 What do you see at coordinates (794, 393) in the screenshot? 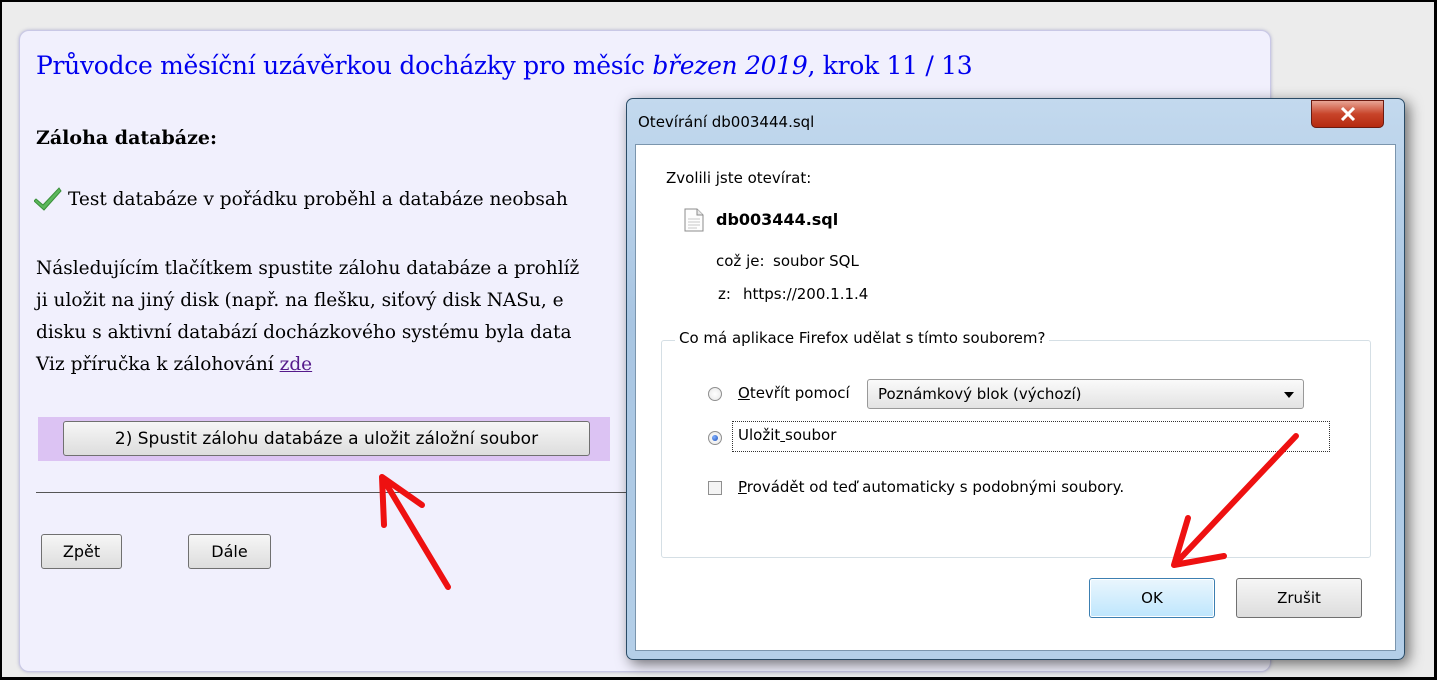
I see `open-with-label: Otevřít pomocí` at bounding box center [794, 393].